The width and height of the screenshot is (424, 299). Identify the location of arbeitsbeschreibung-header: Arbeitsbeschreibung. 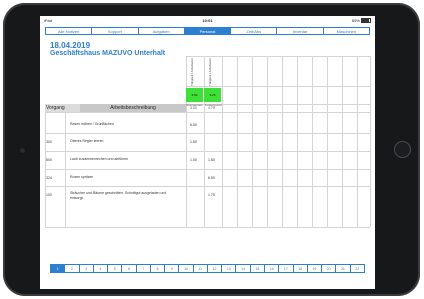
(133, 108).